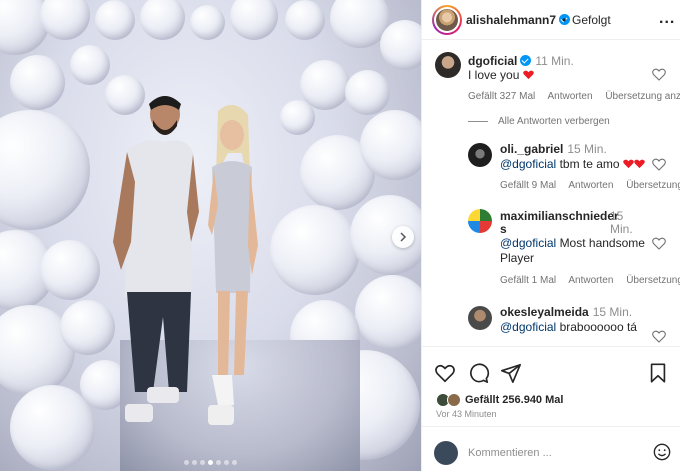 The height and width of the screenshot is (471, 680). What do you see at coordinates (447, 20) in the screenshot?
I see `author-avatar` at bounding box center [447, 20].